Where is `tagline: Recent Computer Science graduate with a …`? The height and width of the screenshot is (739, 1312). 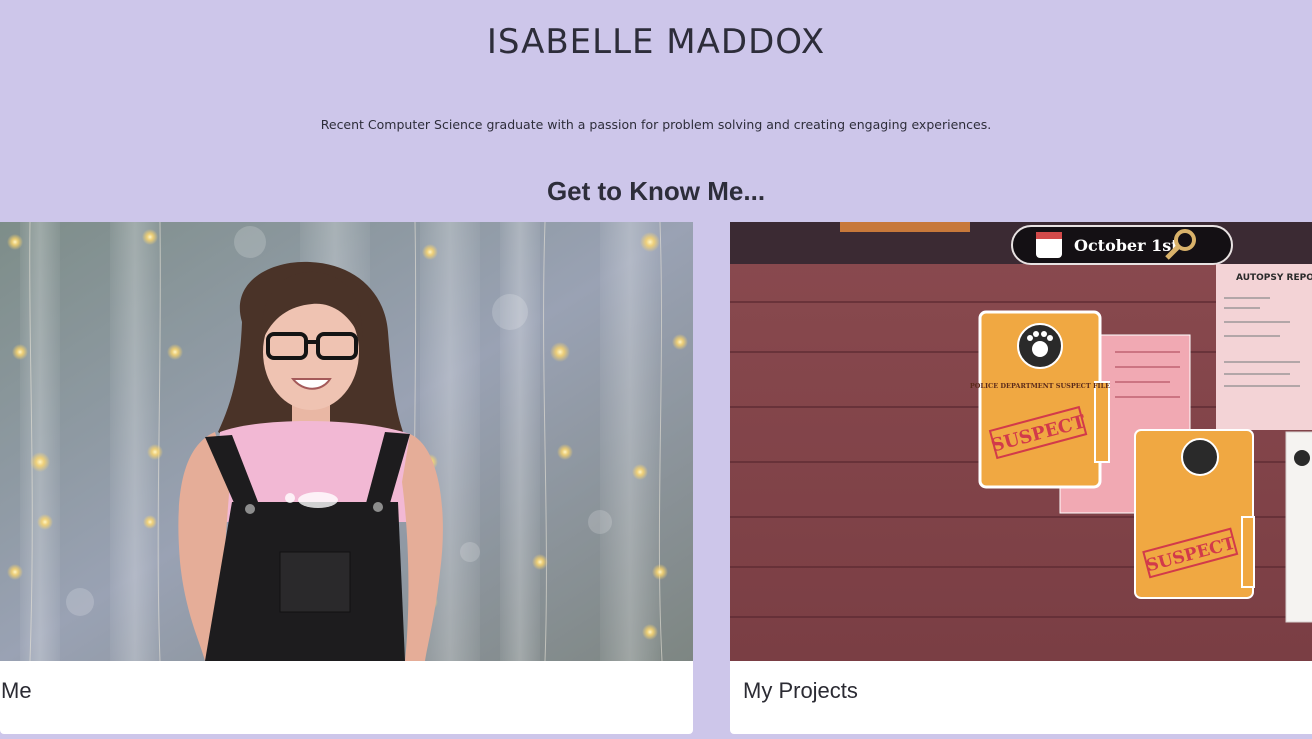
tagline: Recent Computer Science graduate with a … is located at coordinates (656, 124).